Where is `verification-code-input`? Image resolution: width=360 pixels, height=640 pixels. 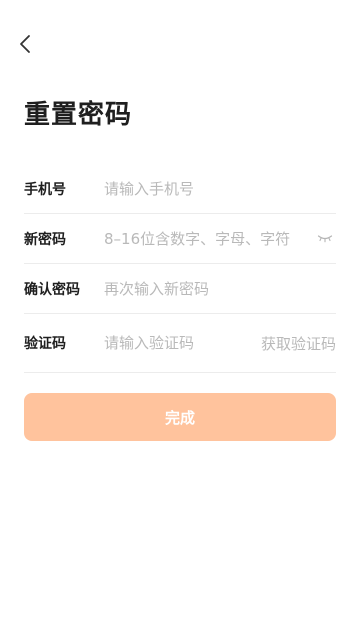 verification-code-input is located at coordinates (182, 343).